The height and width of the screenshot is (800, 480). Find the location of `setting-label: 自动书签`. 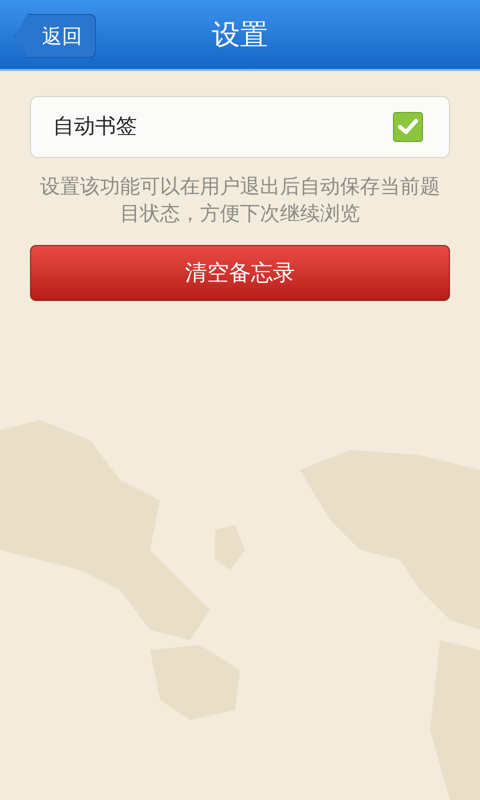

setting-label: 自动书签 is located at coordinates (95, 126).